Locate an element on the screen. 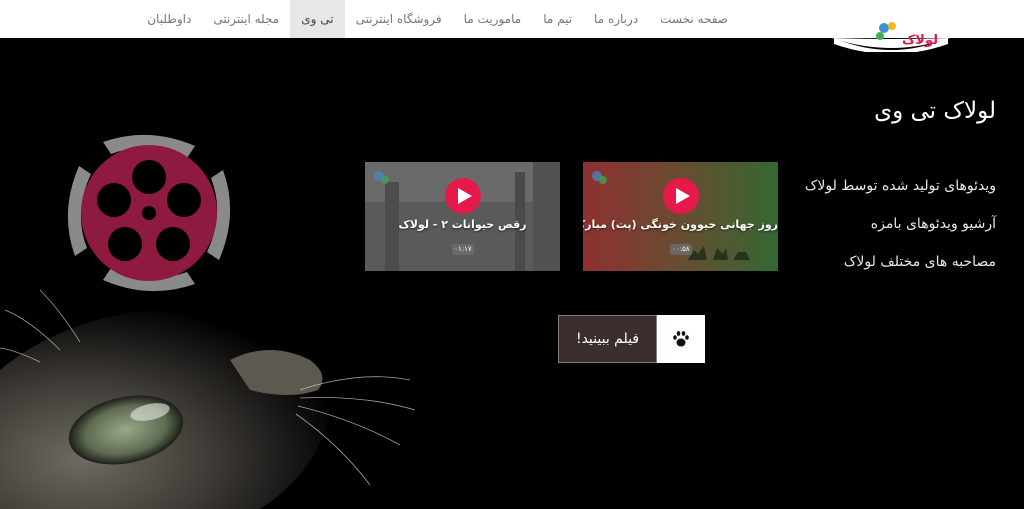  nav-item-shop: فروشگاه اینترنتی is located at coordinates (399, 19).